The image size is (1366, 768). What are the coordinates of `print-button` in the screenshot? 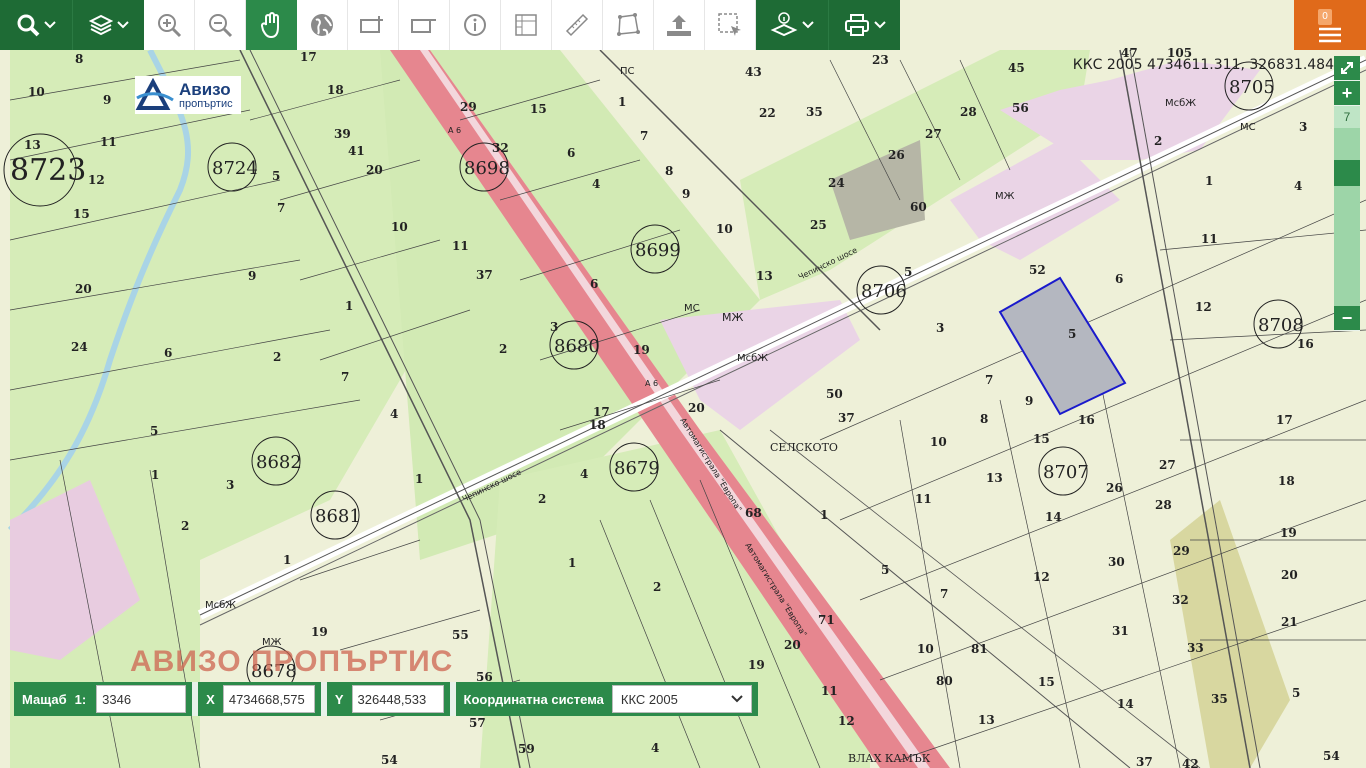 It's located at (864, 25).